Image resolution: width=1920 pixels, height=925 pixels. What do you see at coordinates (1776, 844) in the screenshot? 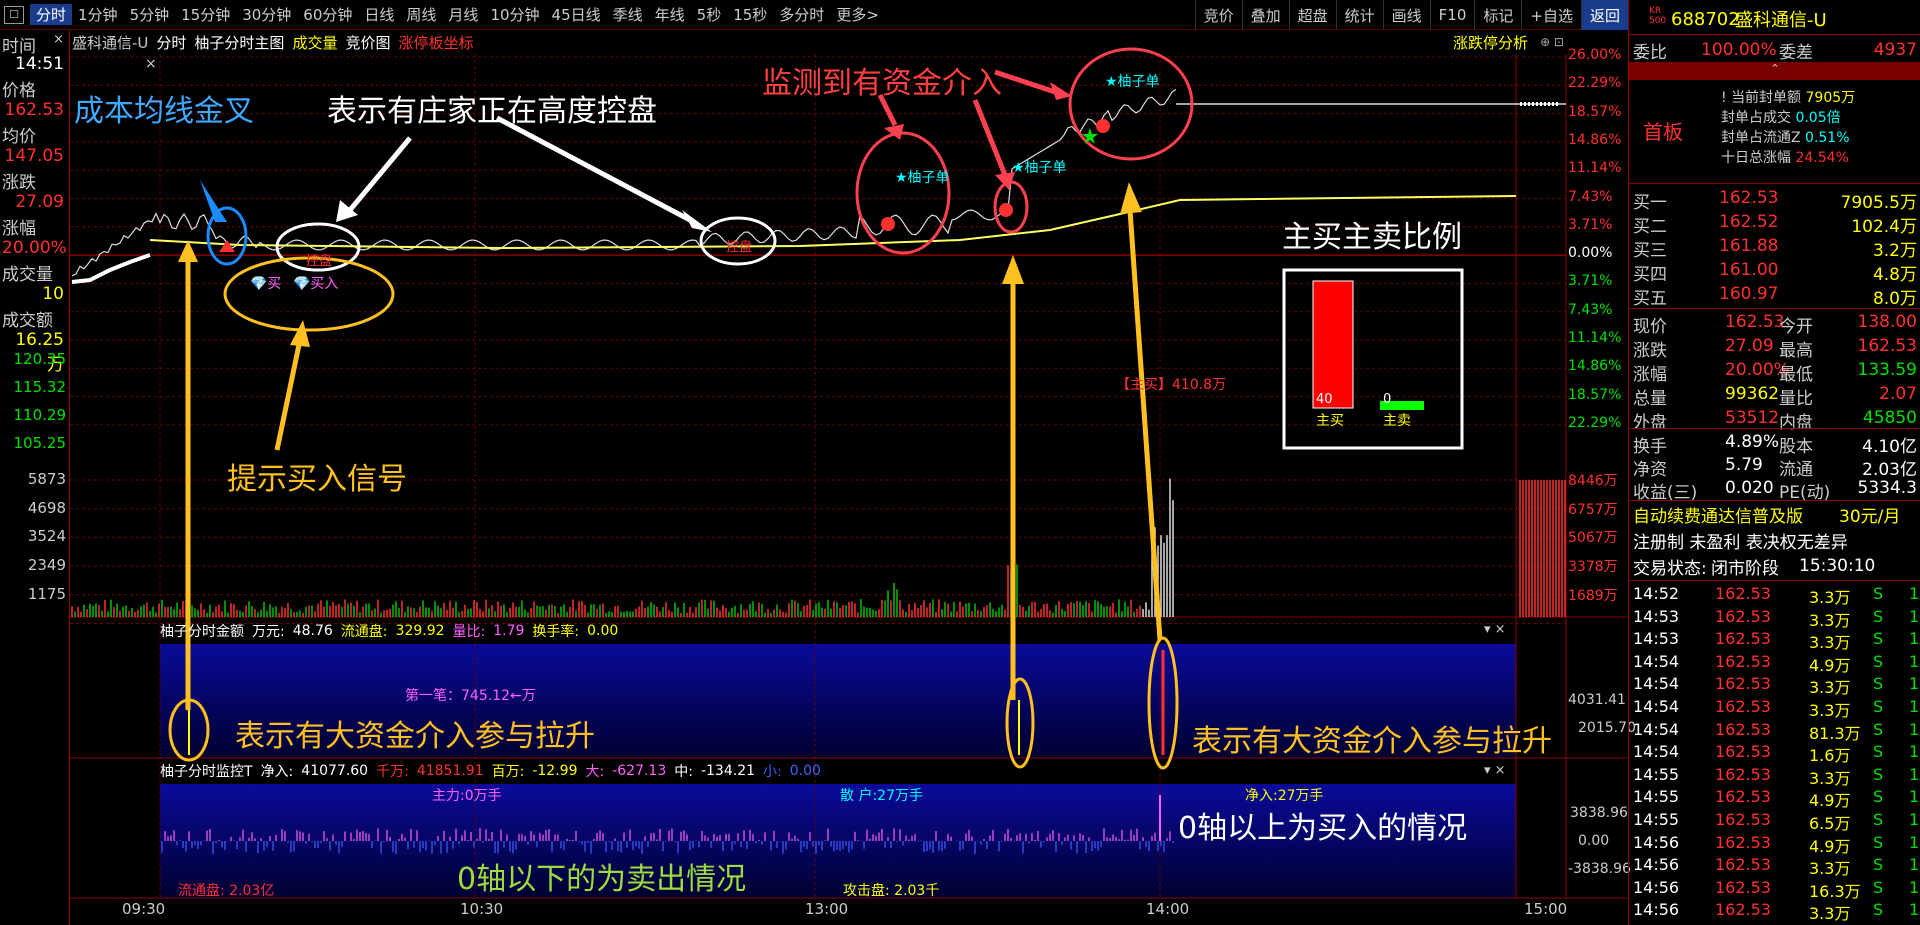
I see `tick-row: 14:56 162.53 4.9万 S 1` at bounding box center [1776, 844].